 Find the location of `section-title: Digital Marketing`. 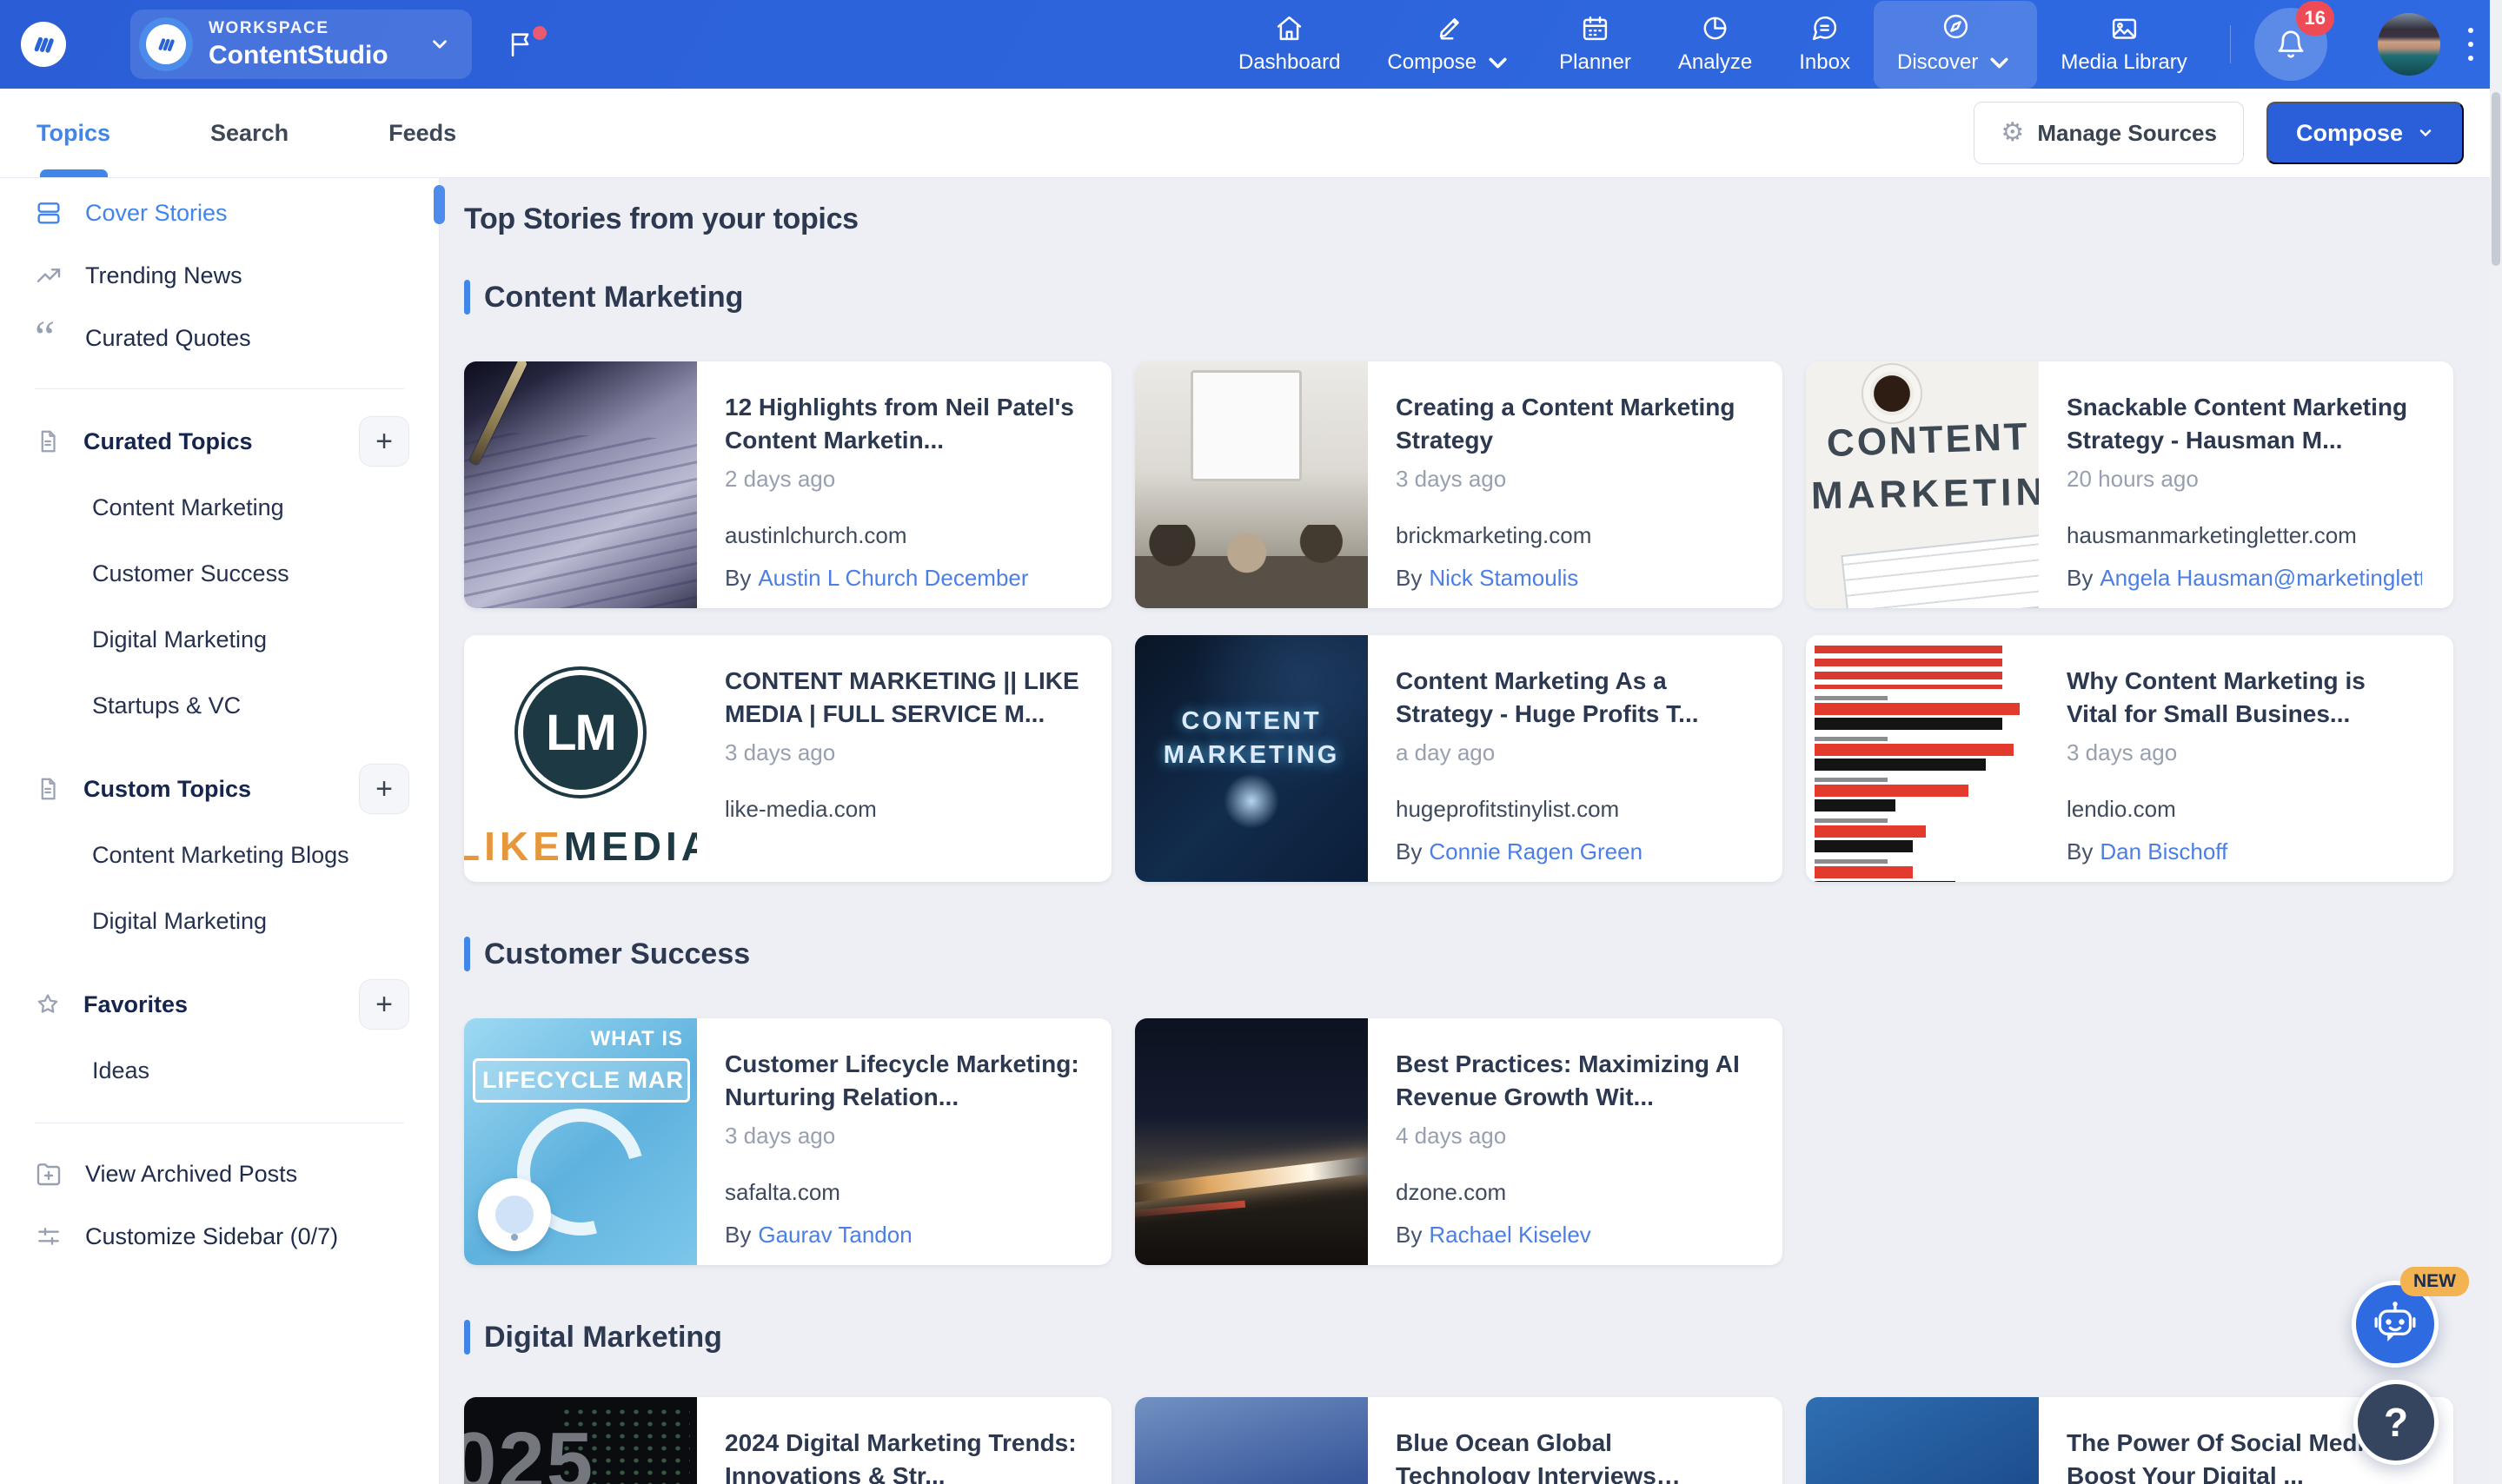

section-title: Digital Marketing is located at coordinates (603, 1337).